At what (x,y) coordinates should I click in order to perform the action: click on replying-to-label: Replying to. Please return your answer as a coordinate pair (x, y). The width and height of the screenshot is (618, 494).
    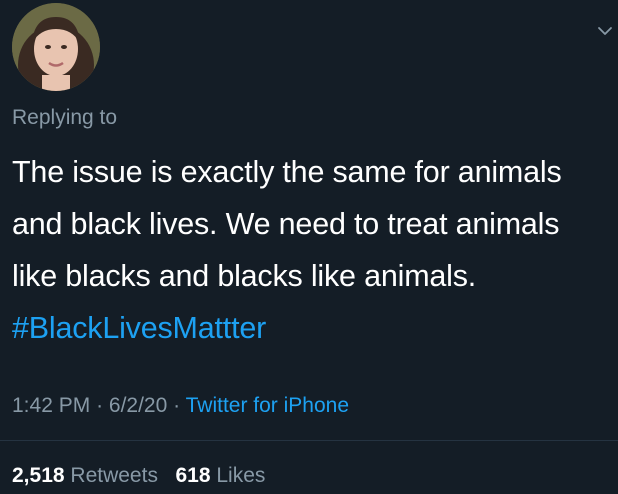
    Looking at the image, I should click on (65, 117).